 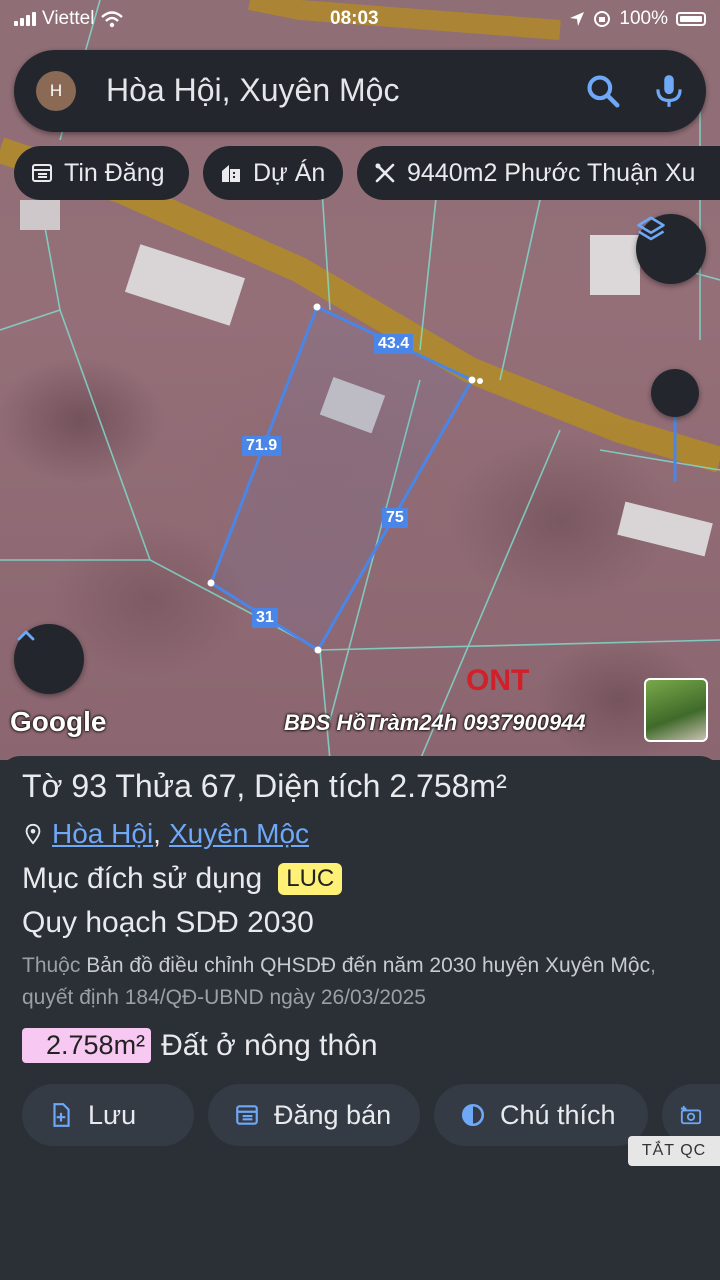 What do you see at coordinates (168, 922) in the screenshot?
I see `plan-title: Quy hoạch SDĐ 2030` at bounding box center [168, 922].